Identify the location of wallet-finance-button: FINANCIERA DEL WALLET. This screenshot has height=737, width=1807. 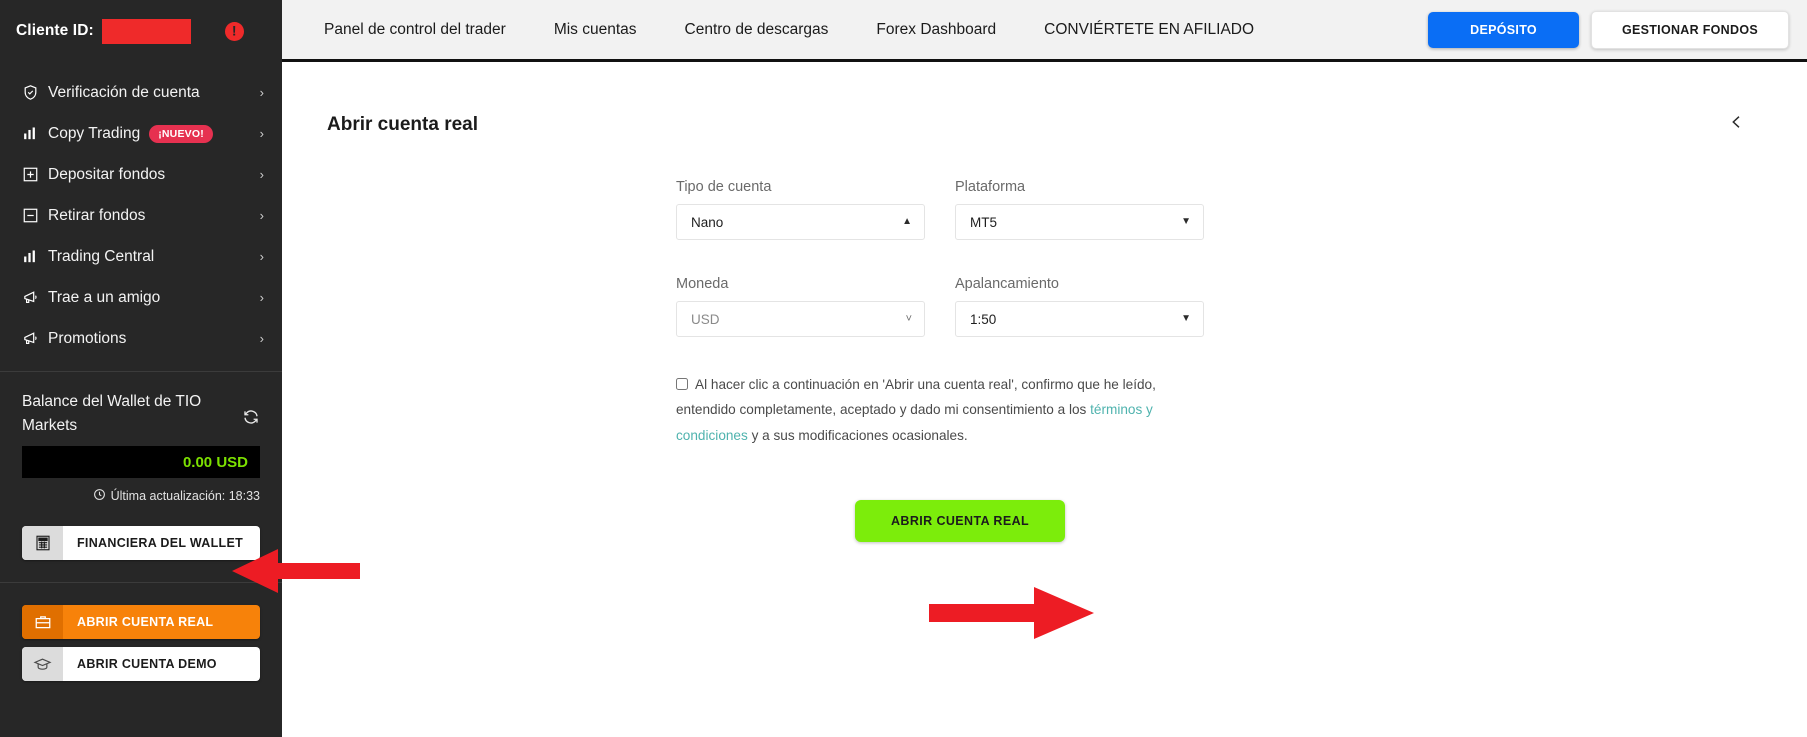
(141, 543).